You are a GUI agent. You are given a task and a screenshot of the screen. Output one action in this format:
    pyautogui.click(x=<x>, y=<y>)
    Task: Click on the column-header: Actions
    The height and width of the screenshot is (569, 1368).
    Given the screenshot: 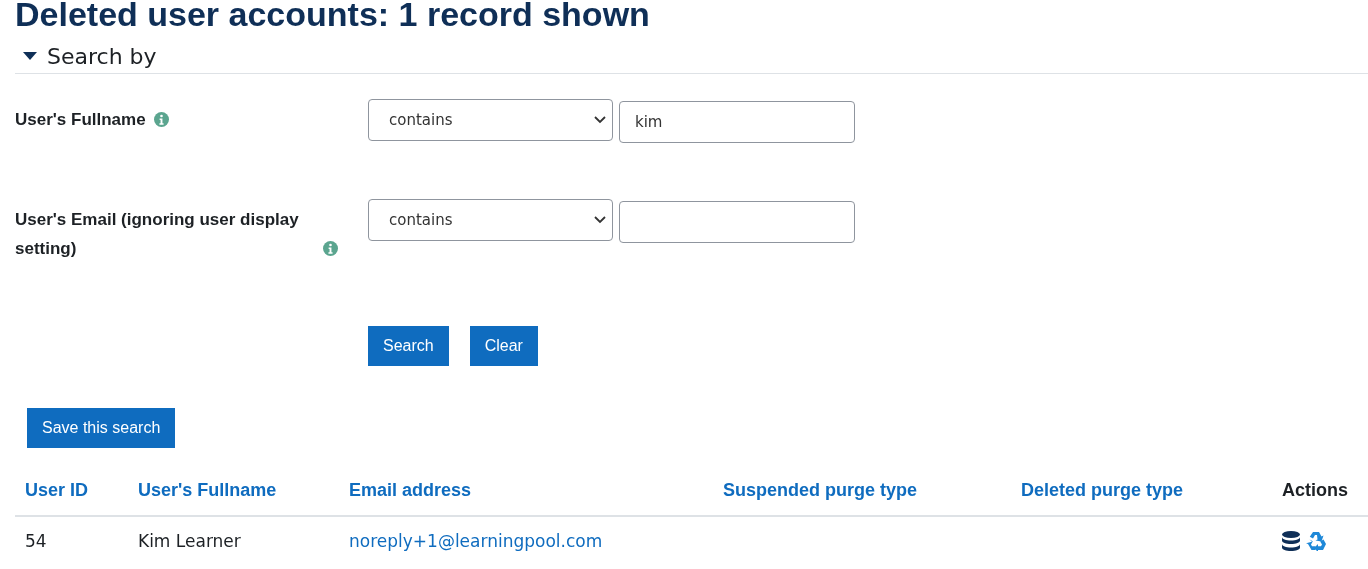 What is the action you would take?
    pyautogui.click(x=1320, y=493)
    